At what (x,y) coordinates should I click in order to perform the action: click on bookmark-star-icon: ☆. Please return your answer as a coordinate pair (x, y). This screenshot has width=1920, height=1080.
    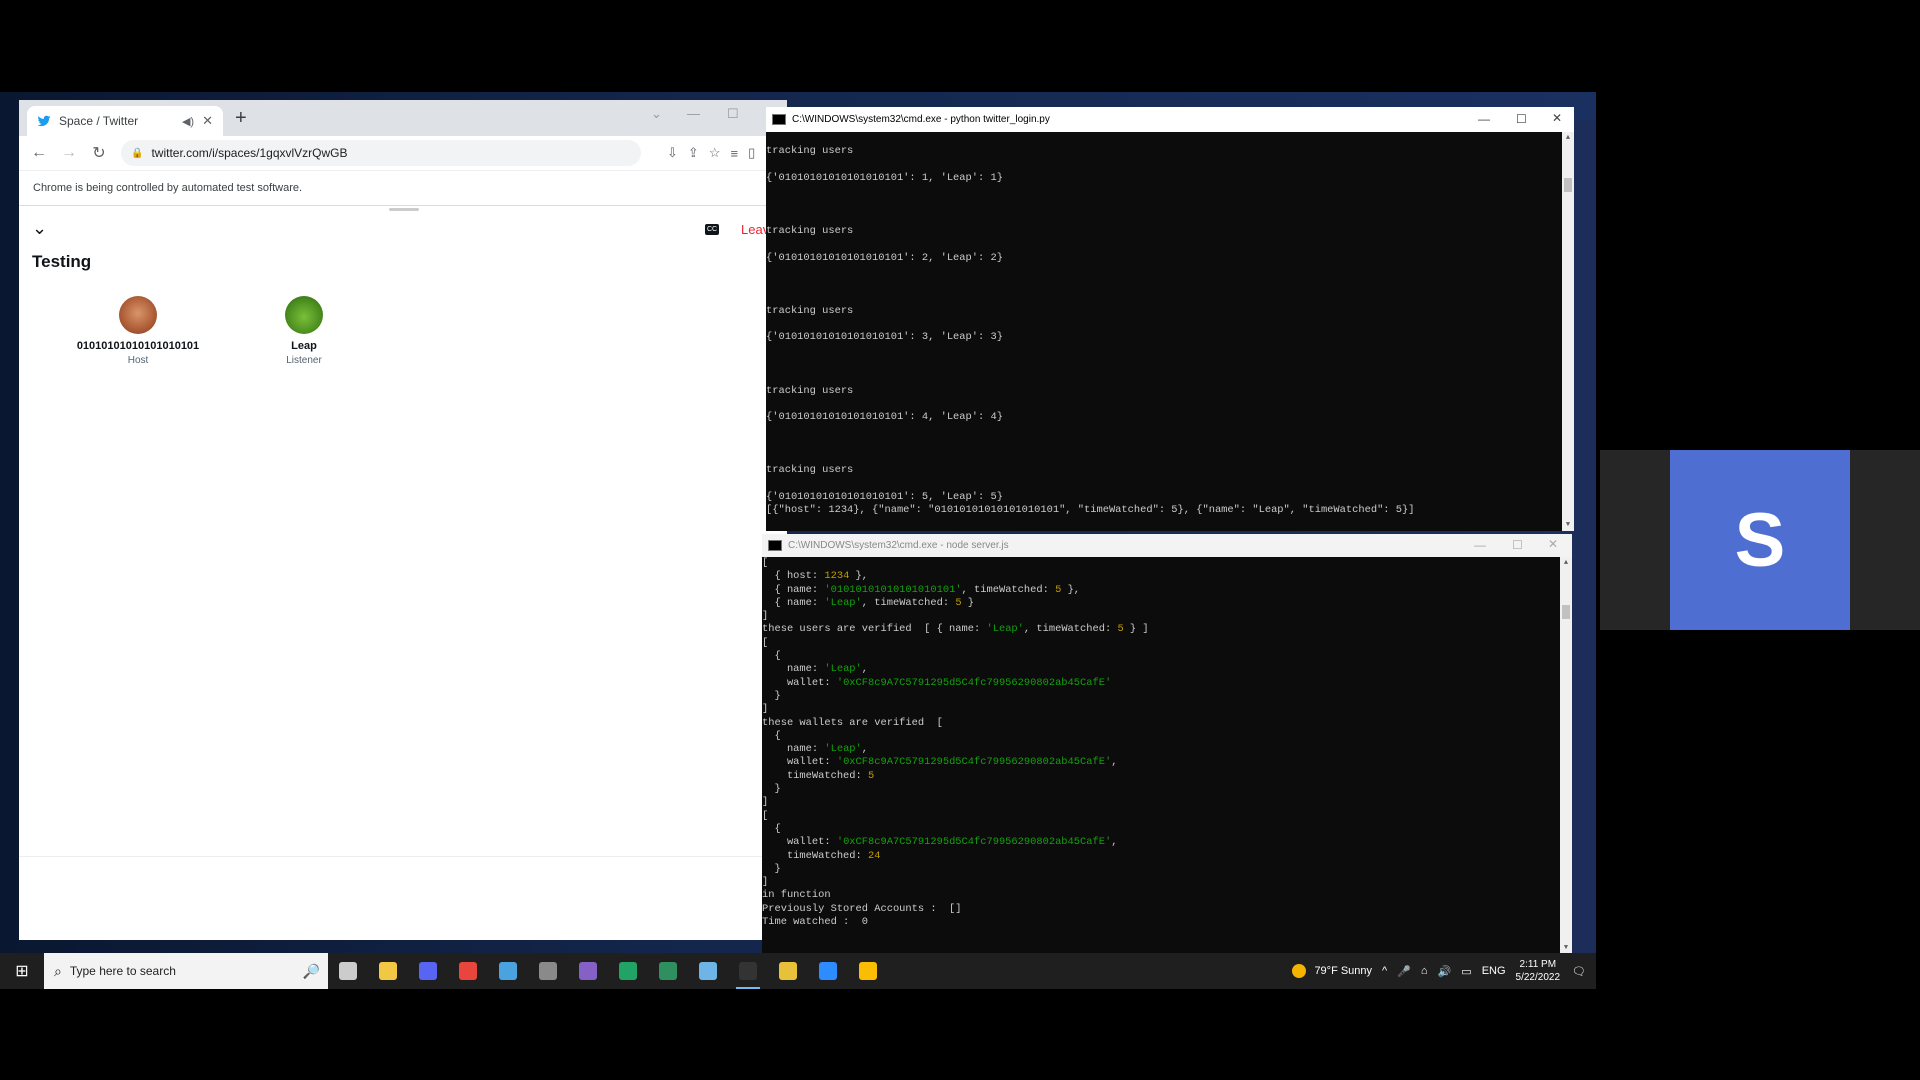
    Looking at the image, I should click on (715, 153).